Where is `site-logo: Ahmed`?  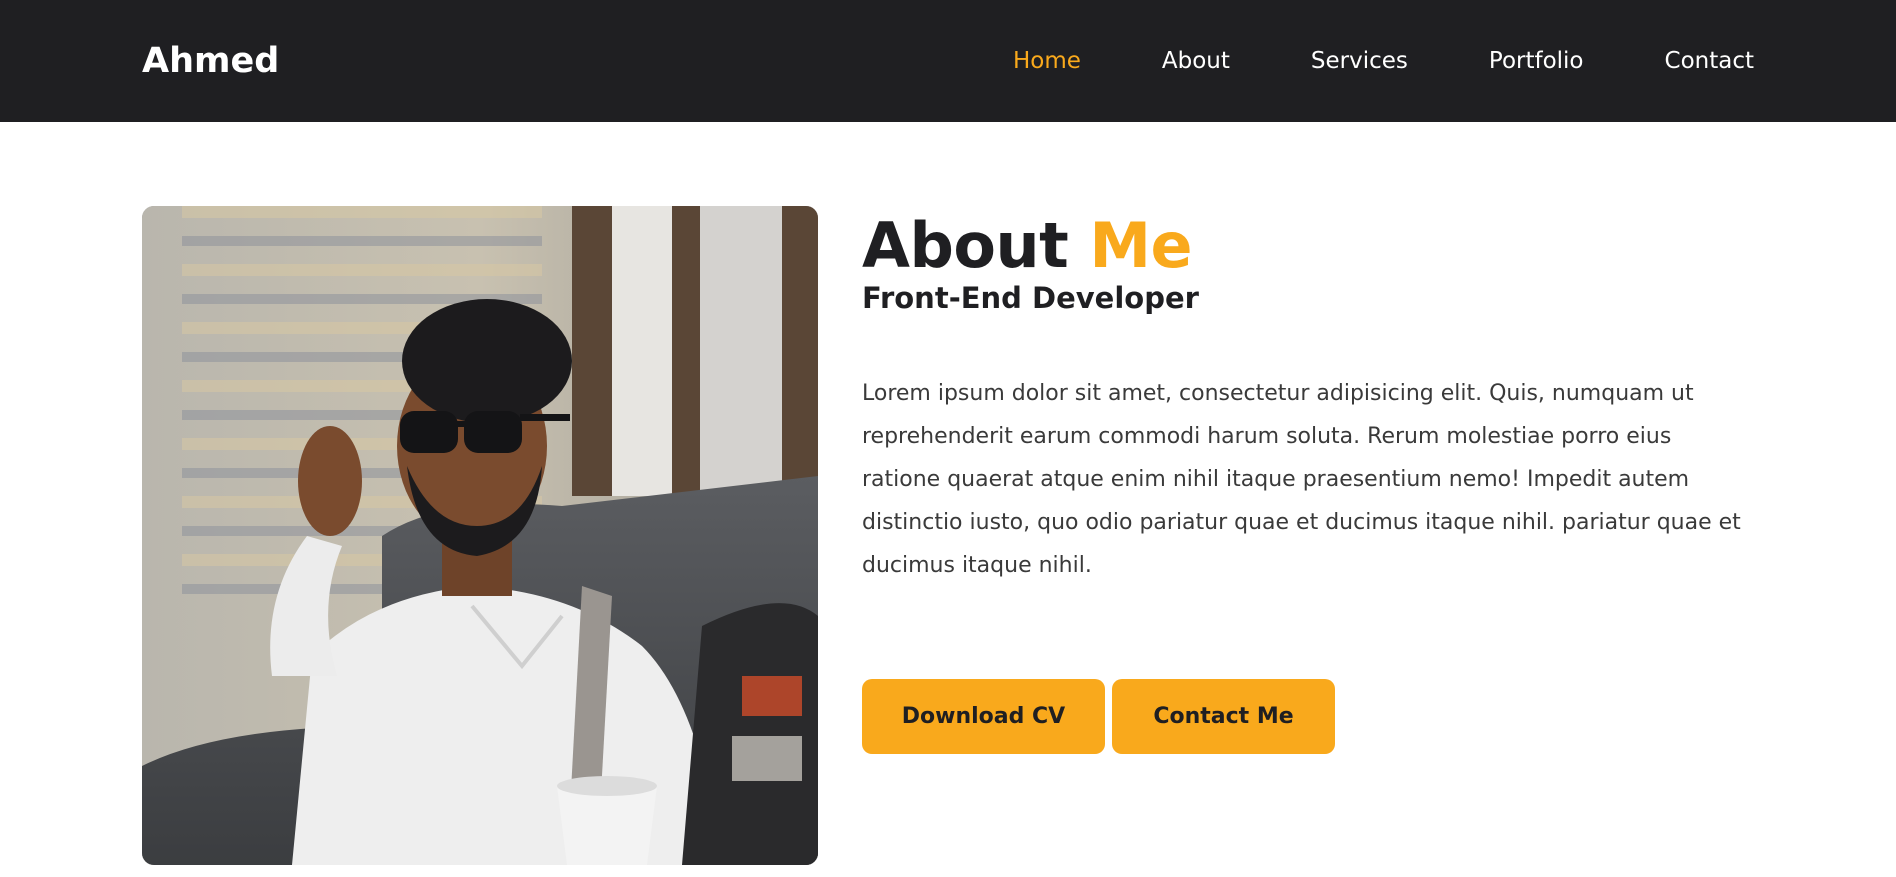 site-logo: Ahmed is located at coordinates (210, 61).